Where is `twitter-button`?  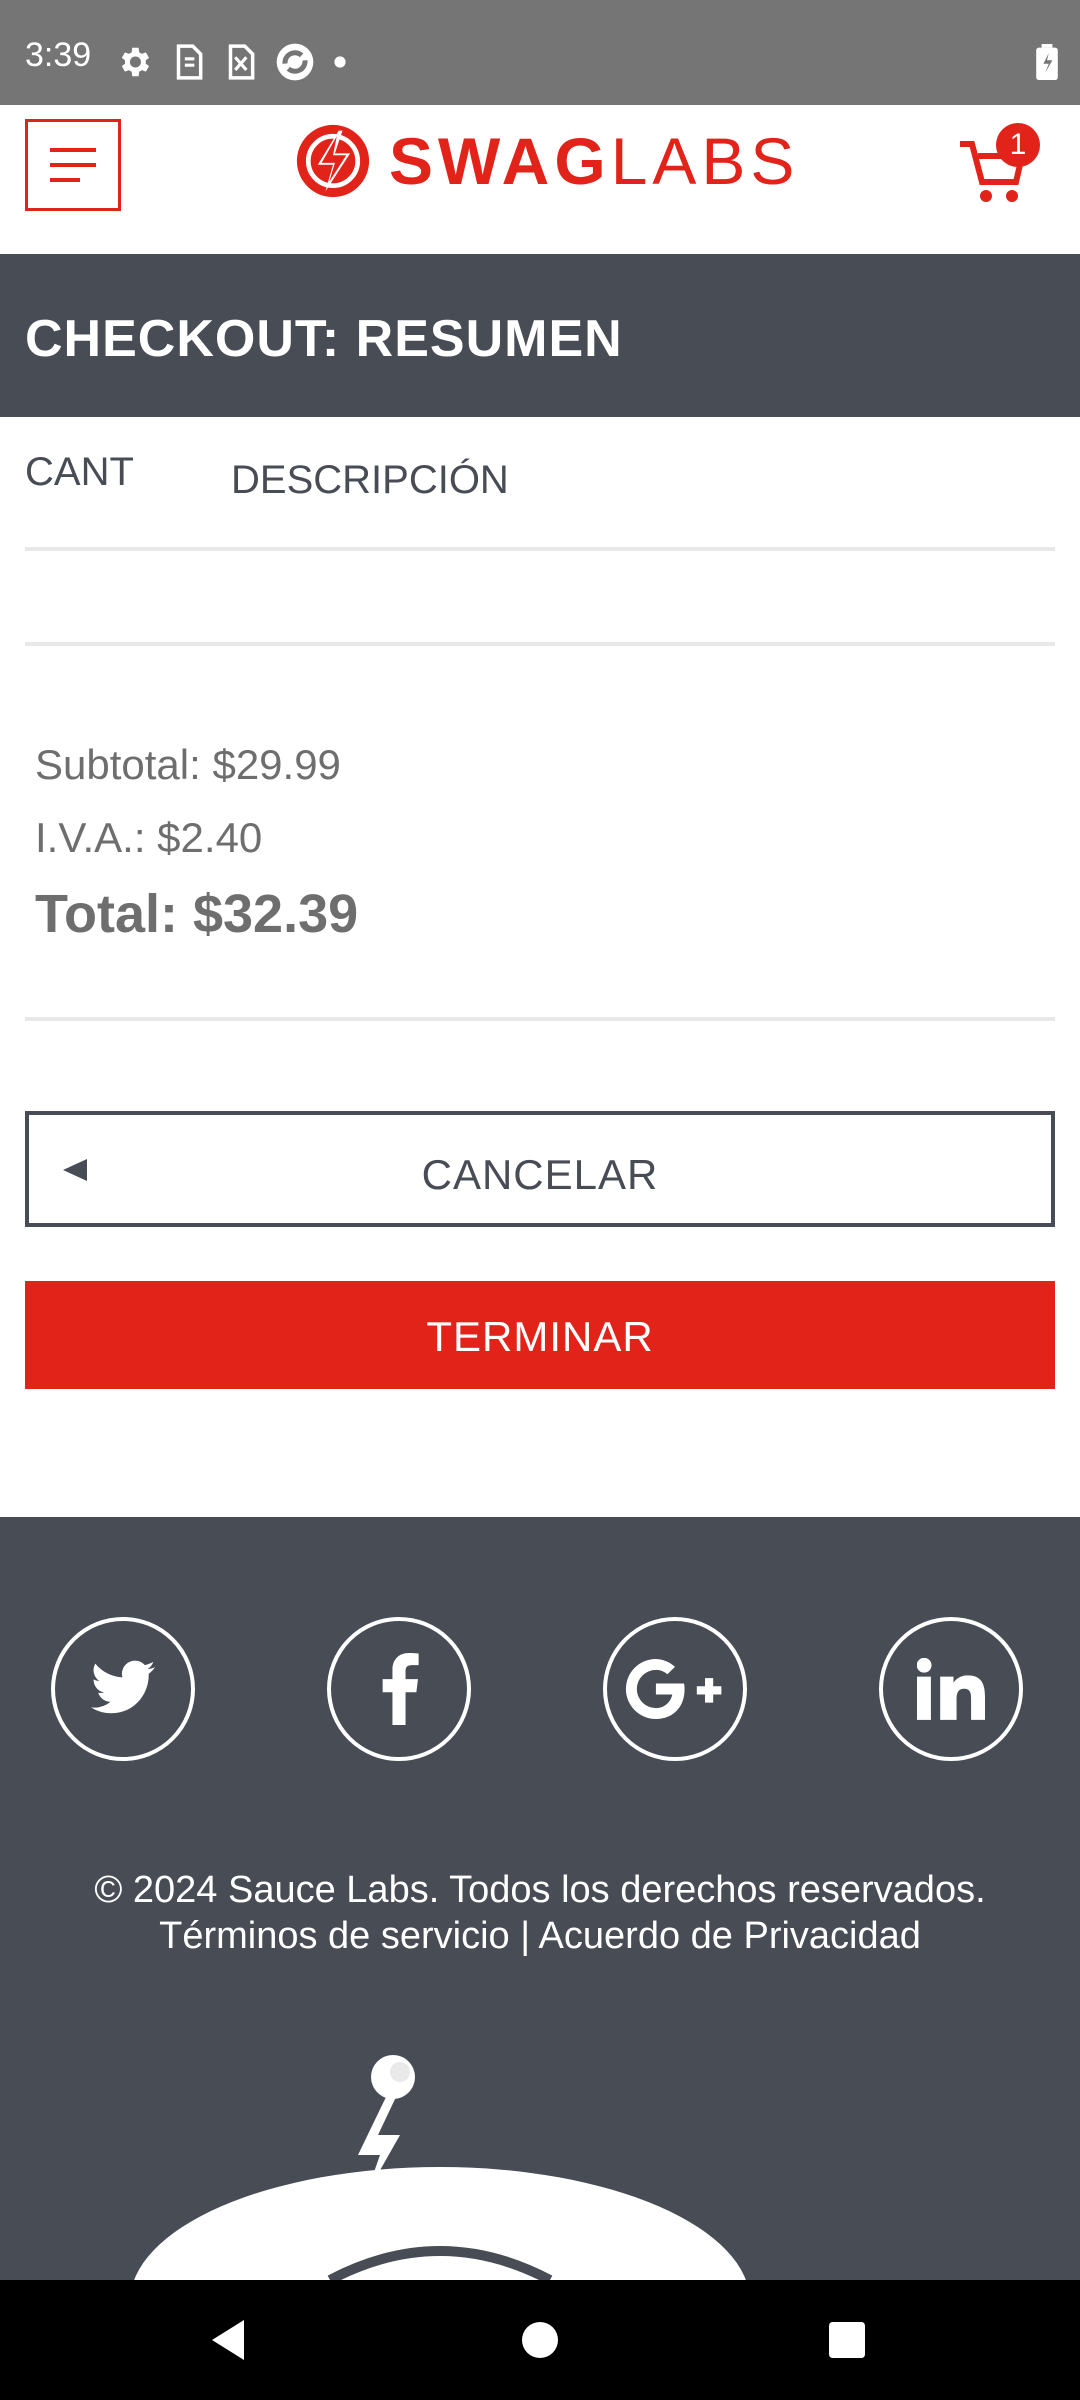
twitter-button is located at coordinates (123, 1689).